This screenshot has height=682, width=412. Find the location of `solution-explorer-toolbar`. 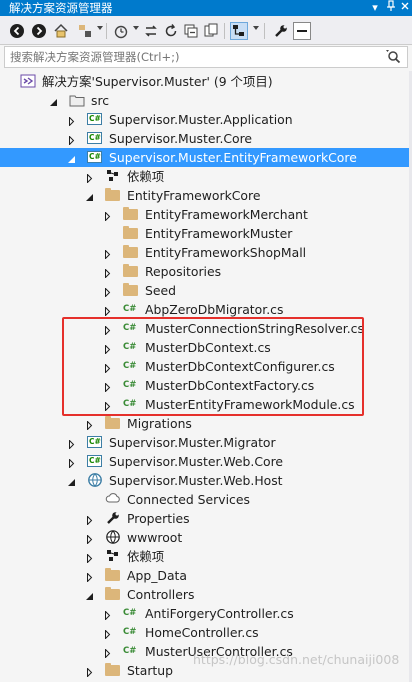

solution-explorer-toolbar is located at coordinates (206, 30).